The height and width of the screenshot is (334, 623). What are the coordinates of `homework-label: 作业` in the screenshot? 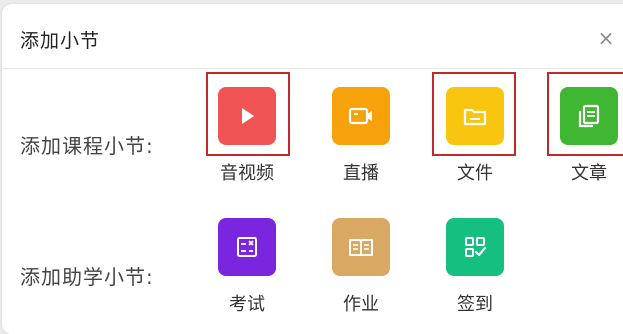 It's located at (361, 304).